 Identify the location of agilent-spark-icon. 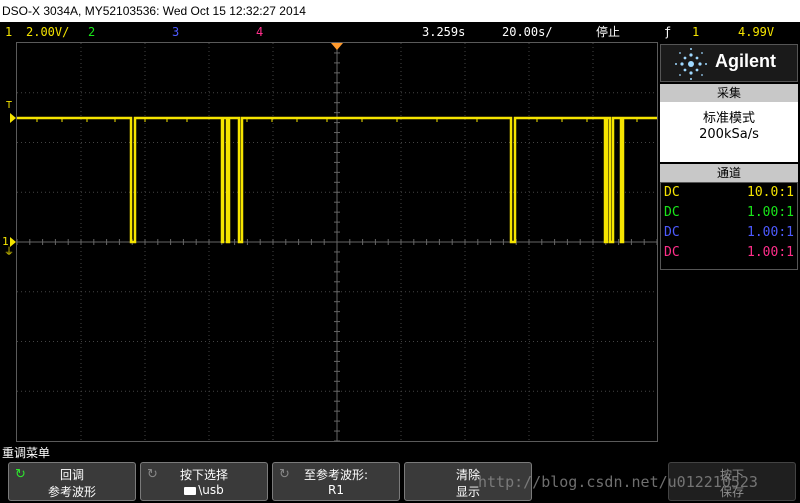
(691, 64).